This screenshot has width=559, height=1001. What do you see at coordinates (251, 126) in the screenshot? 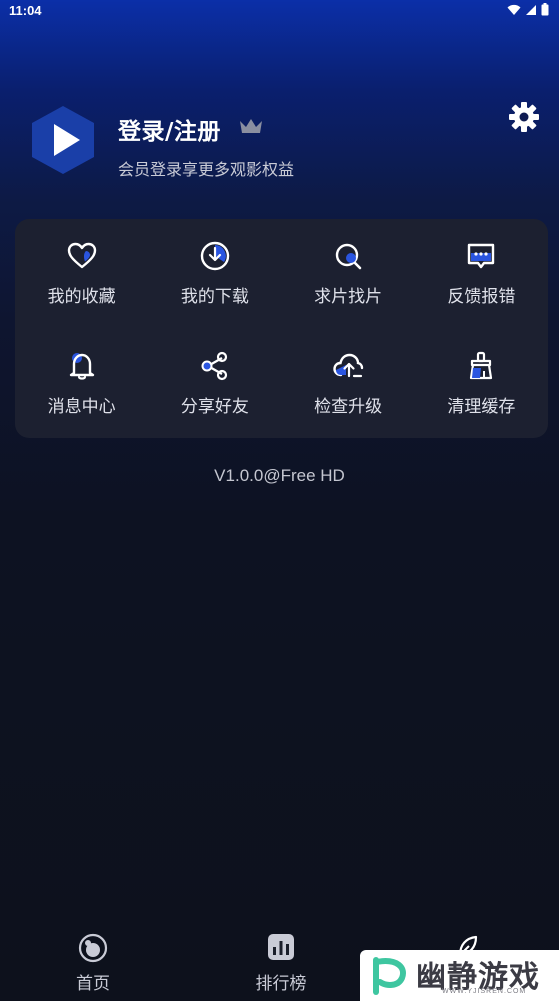
I see `crown-icon` at bounding box center [251, 126].